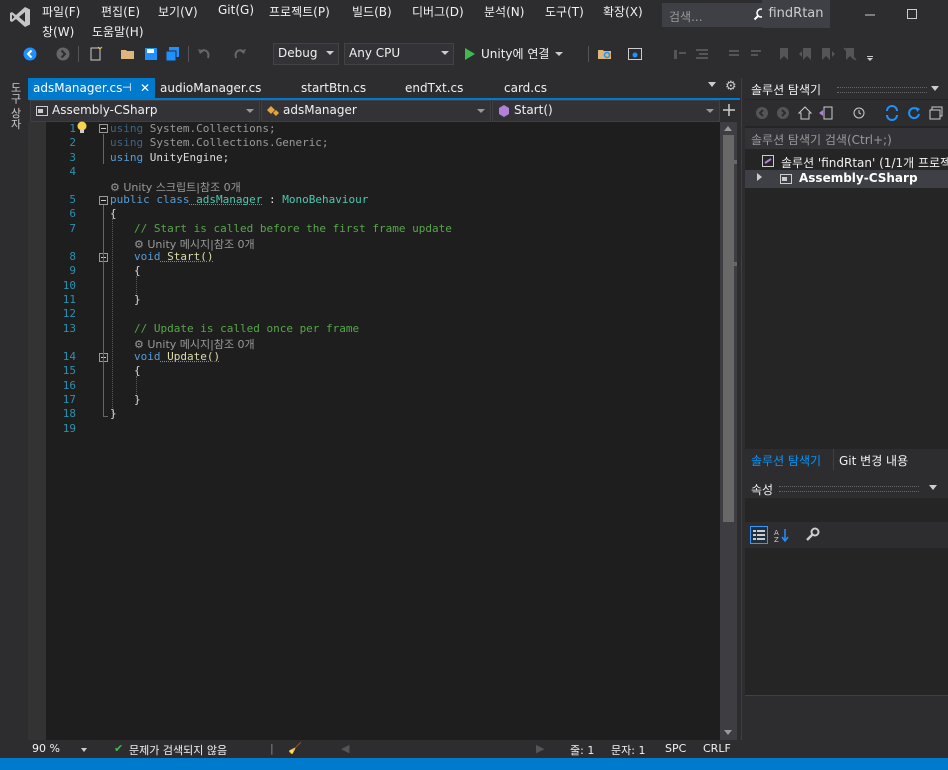 Image resolution: width=948 pixels, height=770 pixels. I want to click on sync-icon, so click(892, 113).